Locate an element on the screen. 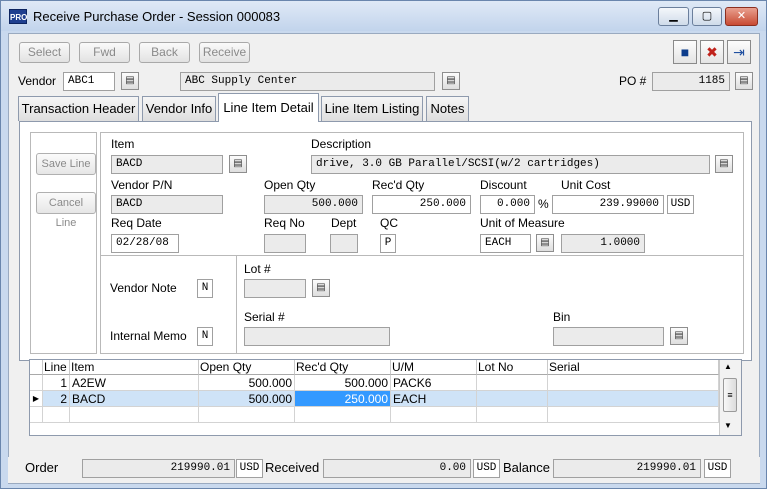 This screenshot has height=489, width=767. receive-button: Receive is located at coordinates (224, 52).